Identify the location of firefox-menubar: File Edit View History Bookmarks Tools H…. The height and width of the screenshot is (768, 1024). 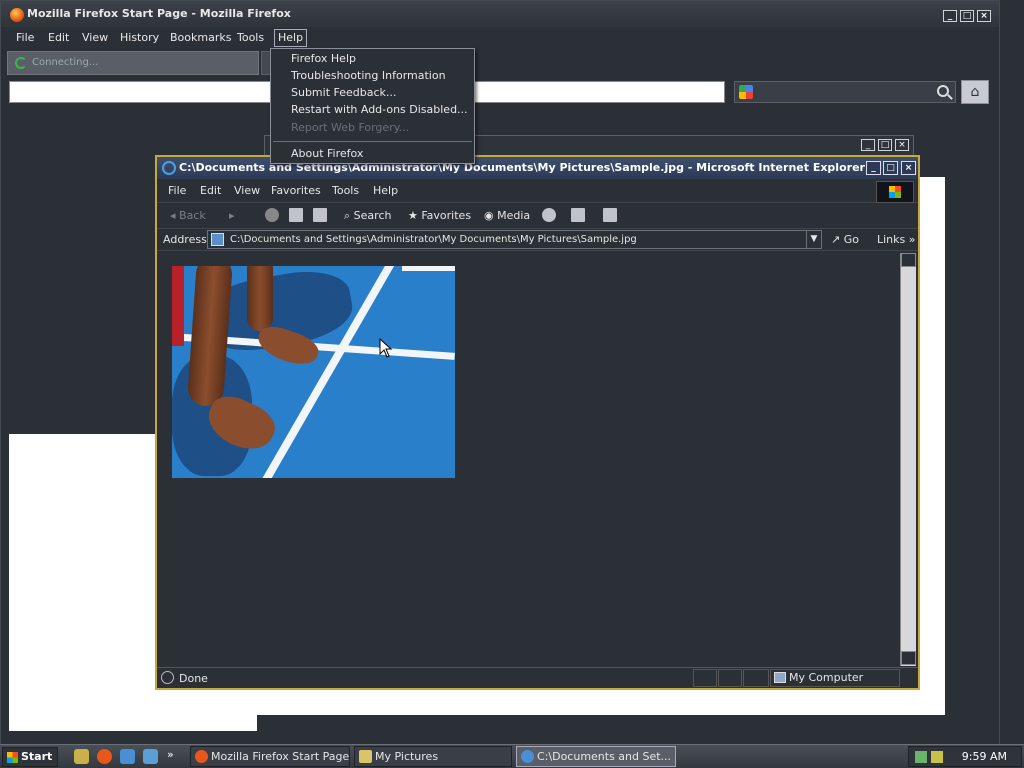
(500, 38).